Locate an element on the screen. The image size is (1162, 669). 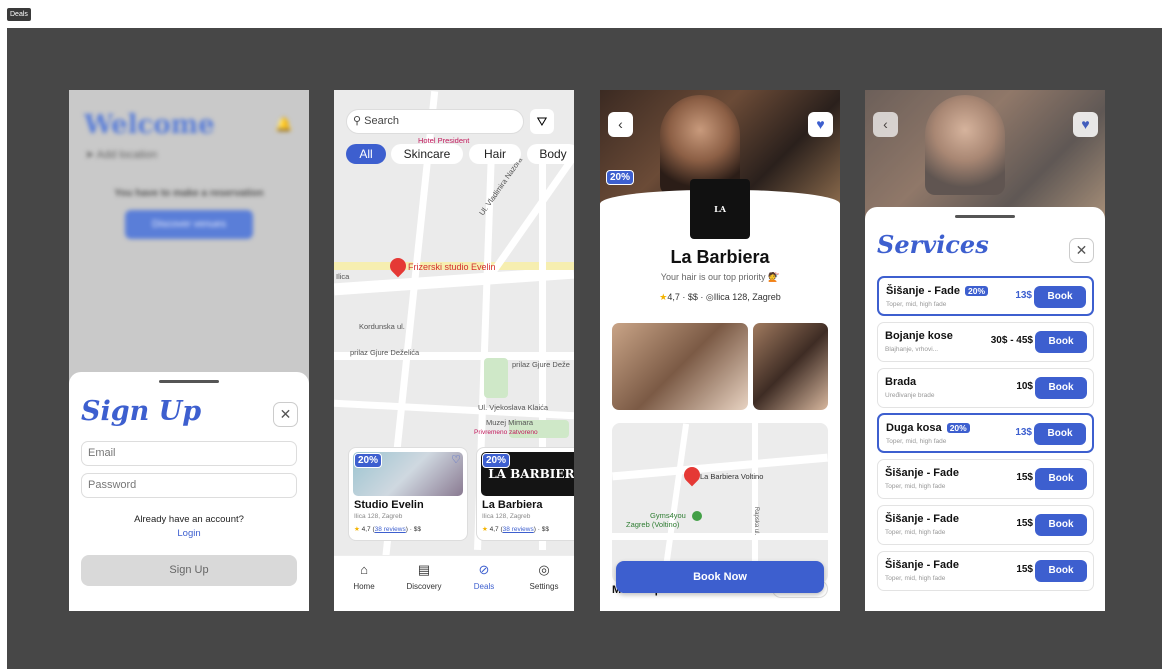
tab-discovery: ▤ Discovery is located at coordinates (424, 576).